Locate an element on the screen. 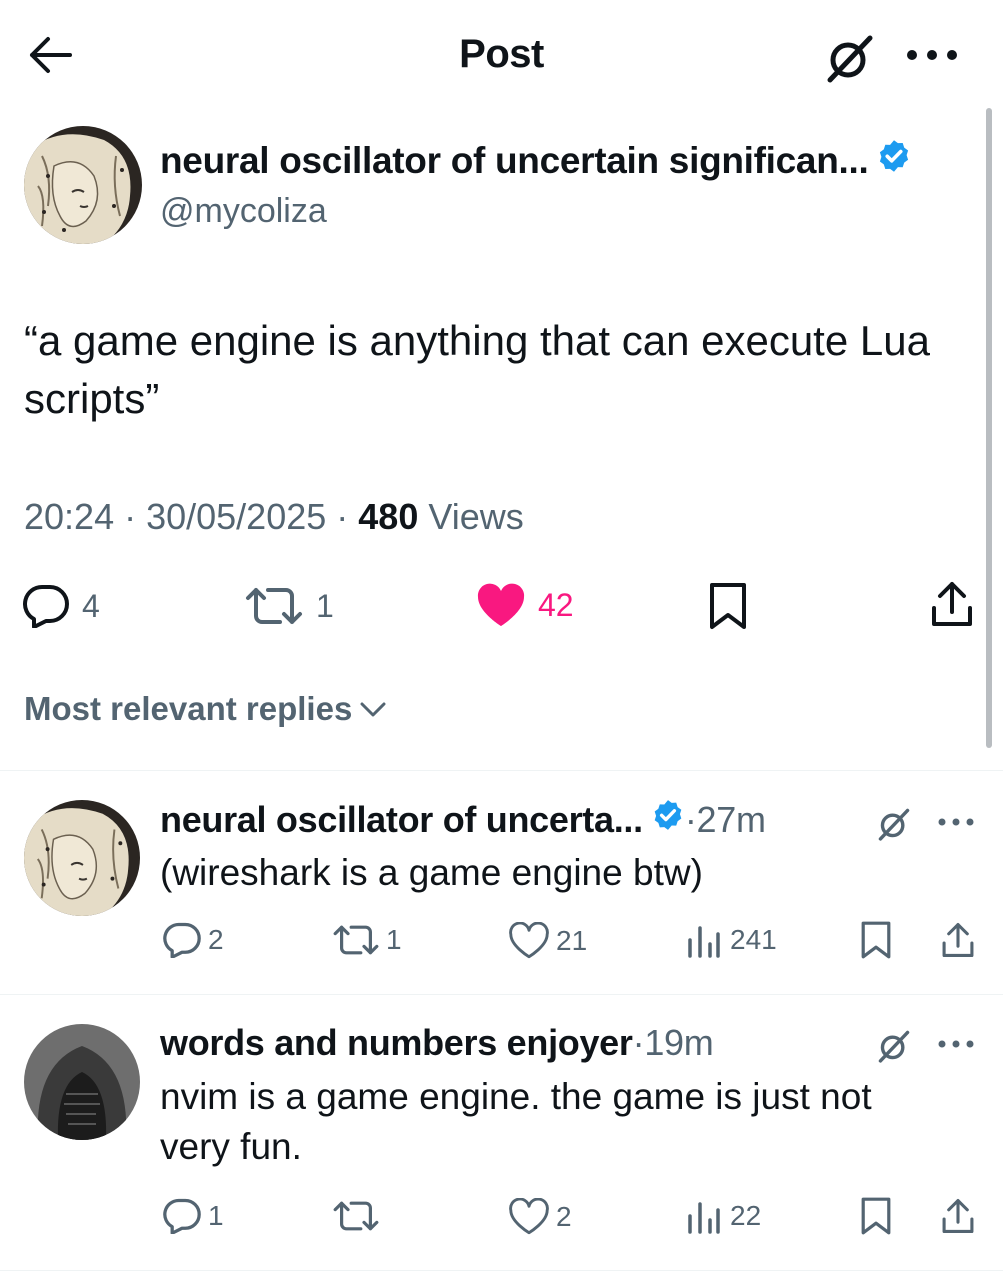 This screenshot has width=1003, height=1280. post-meta: 20:24 · 30/05/2025 · 480 Views is located at coordinates (274, 517).